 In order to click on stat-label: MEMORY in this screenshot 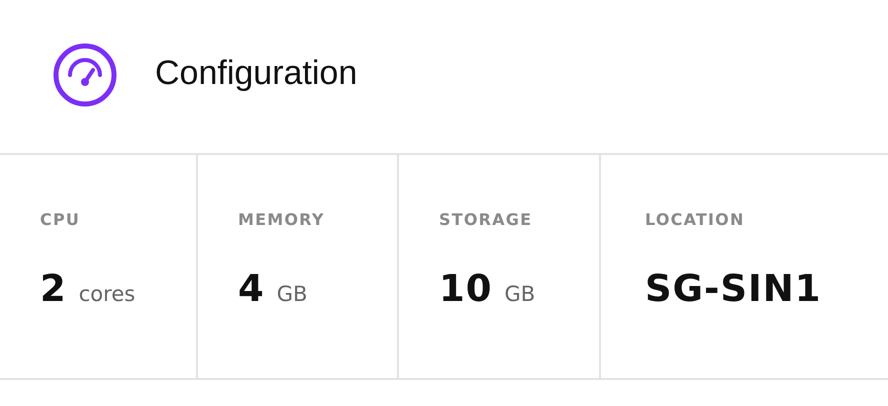, I will do `click(282, 219)`.